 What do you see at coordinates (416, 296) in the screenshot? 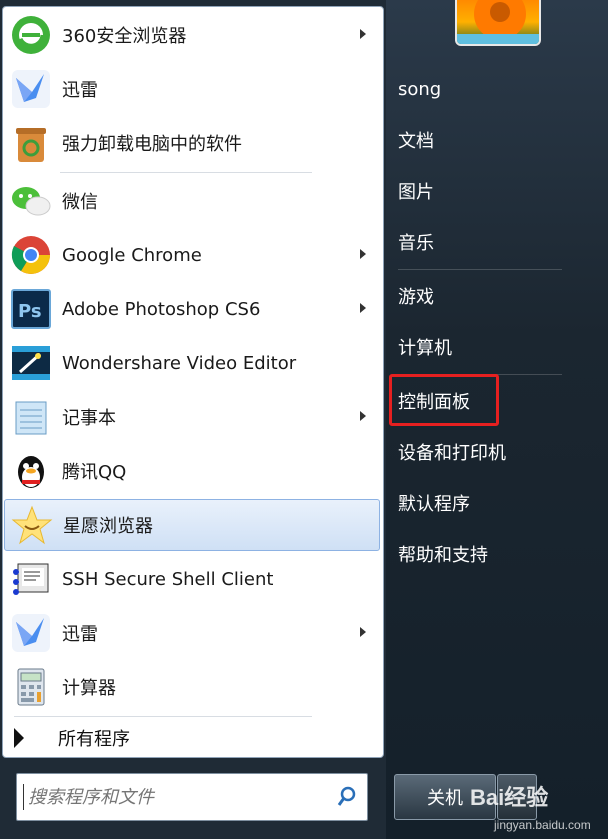
I see `right-item-games: 游戏` at bounding box center [416, 296].